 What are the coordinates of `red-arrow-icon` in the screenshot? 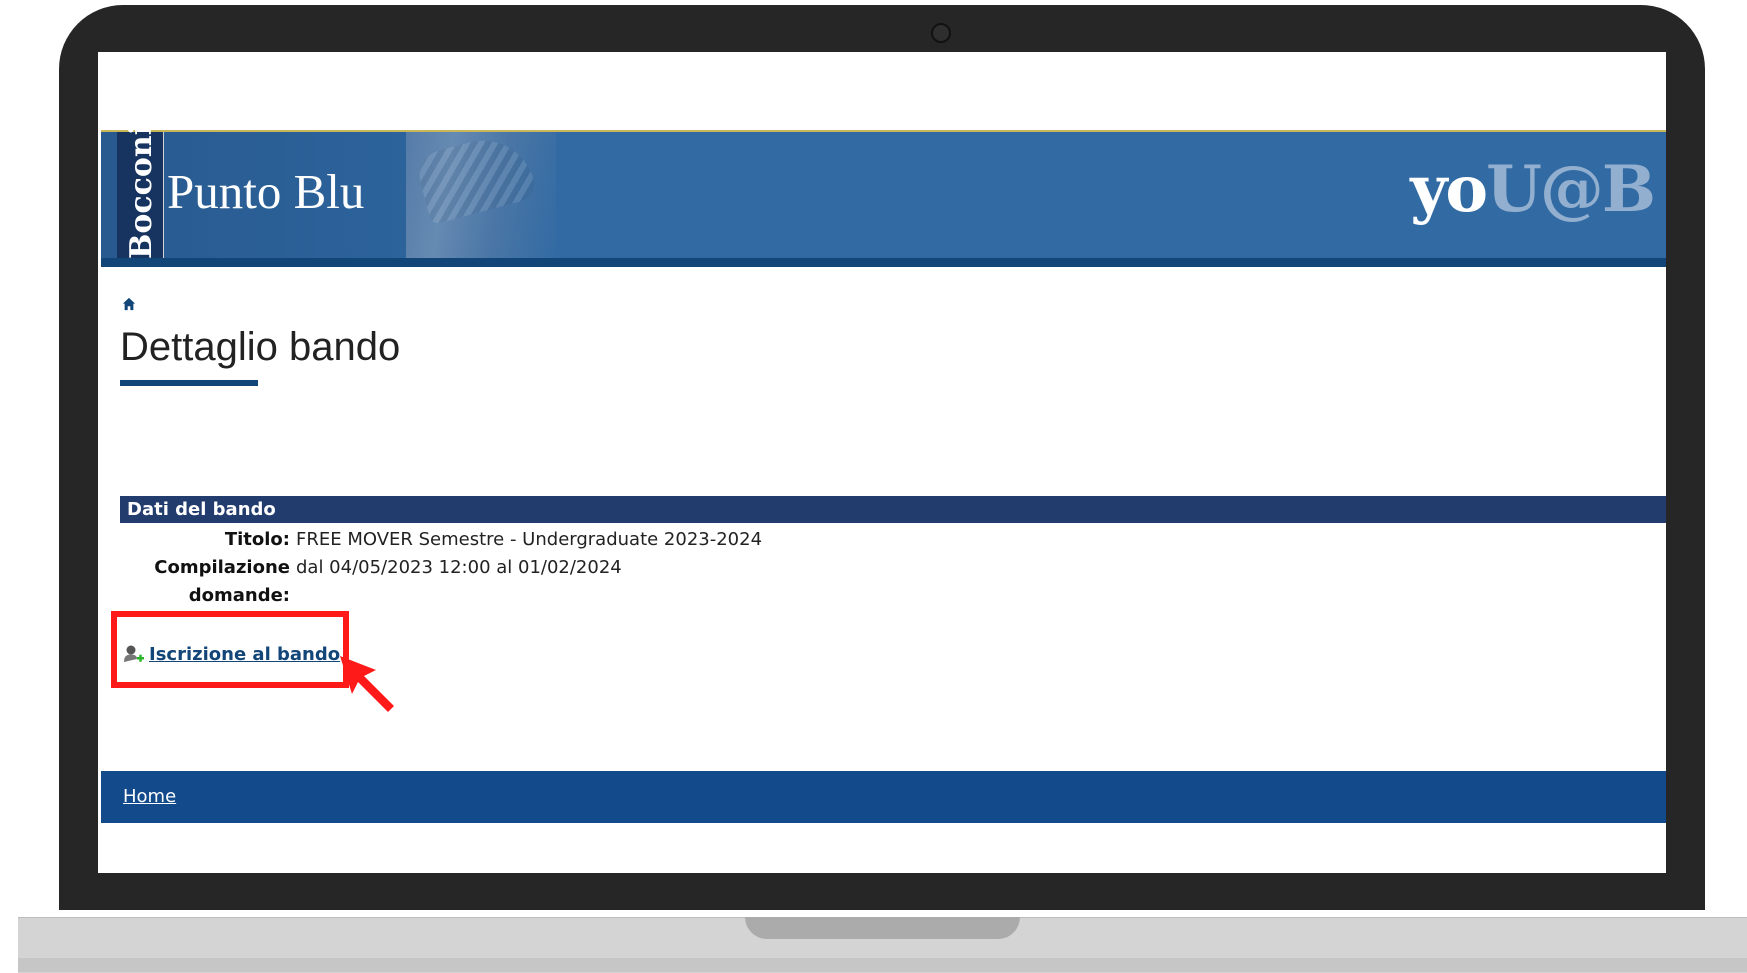 It's located at (367, 684).